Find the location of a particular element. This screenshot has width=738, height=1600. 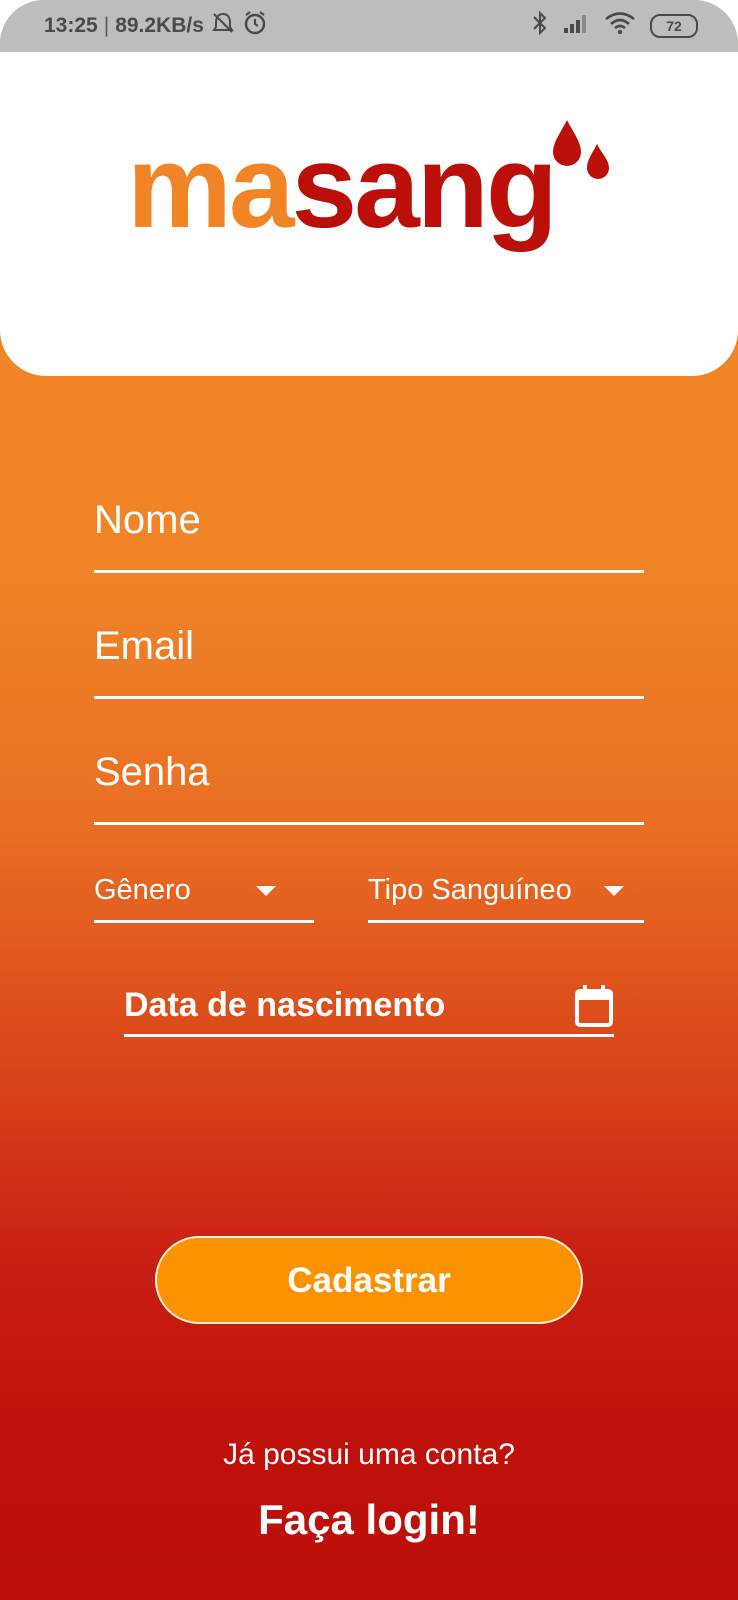

birth-date-field: Data de nascimento is located at coordinates (369, 1004).